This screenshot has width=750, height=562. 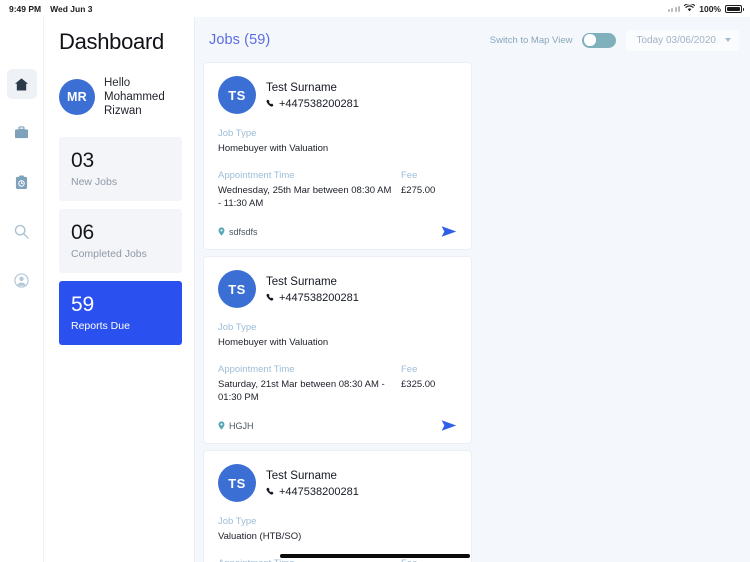 I want to click on sidebar-item-reports, so click(x=22, y=182).